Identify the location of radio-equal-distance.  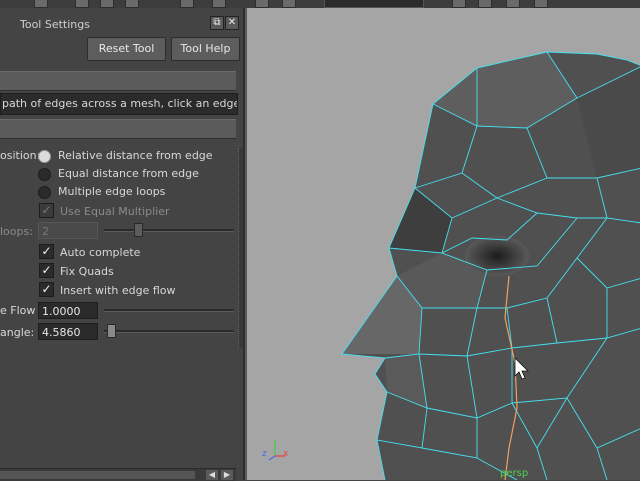
(44, 174).